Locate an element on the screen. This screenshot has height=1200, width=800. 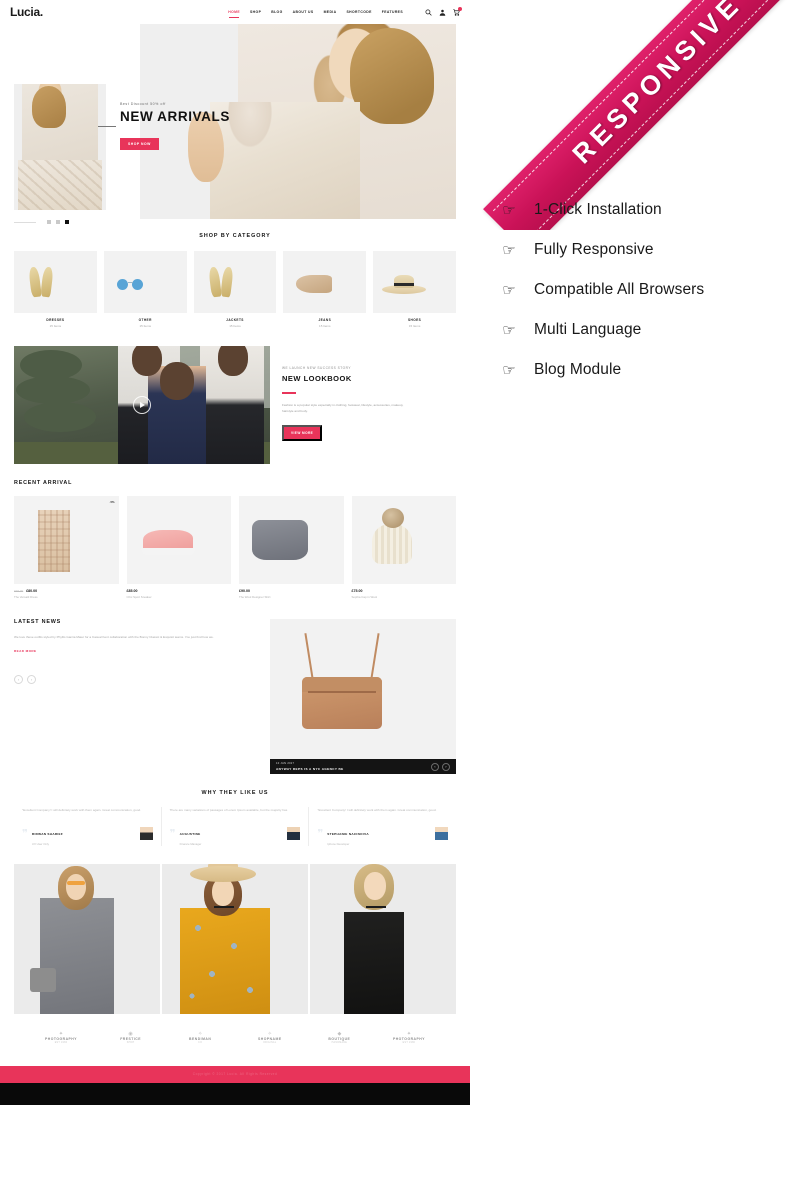
brand-label: BOUTIQUE is located at coordinates (339, 1038).